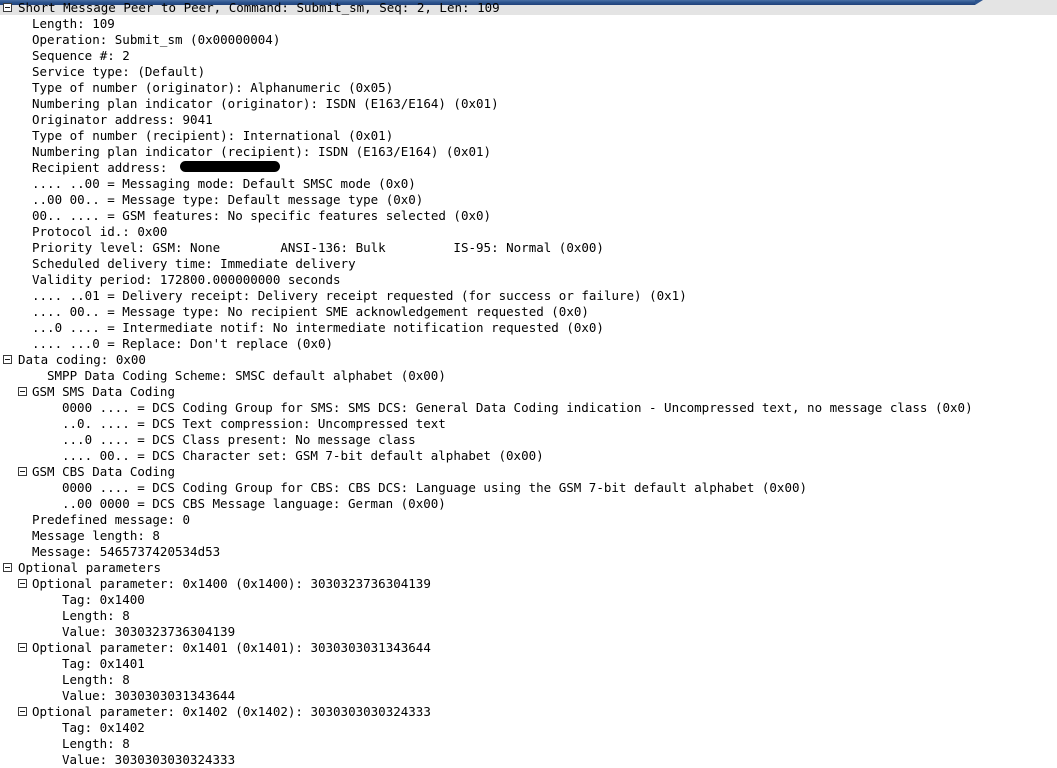 This screenshot has height=768, width=1057. I want to click on packet-tree-row: Length: 109, so click(57, 24).